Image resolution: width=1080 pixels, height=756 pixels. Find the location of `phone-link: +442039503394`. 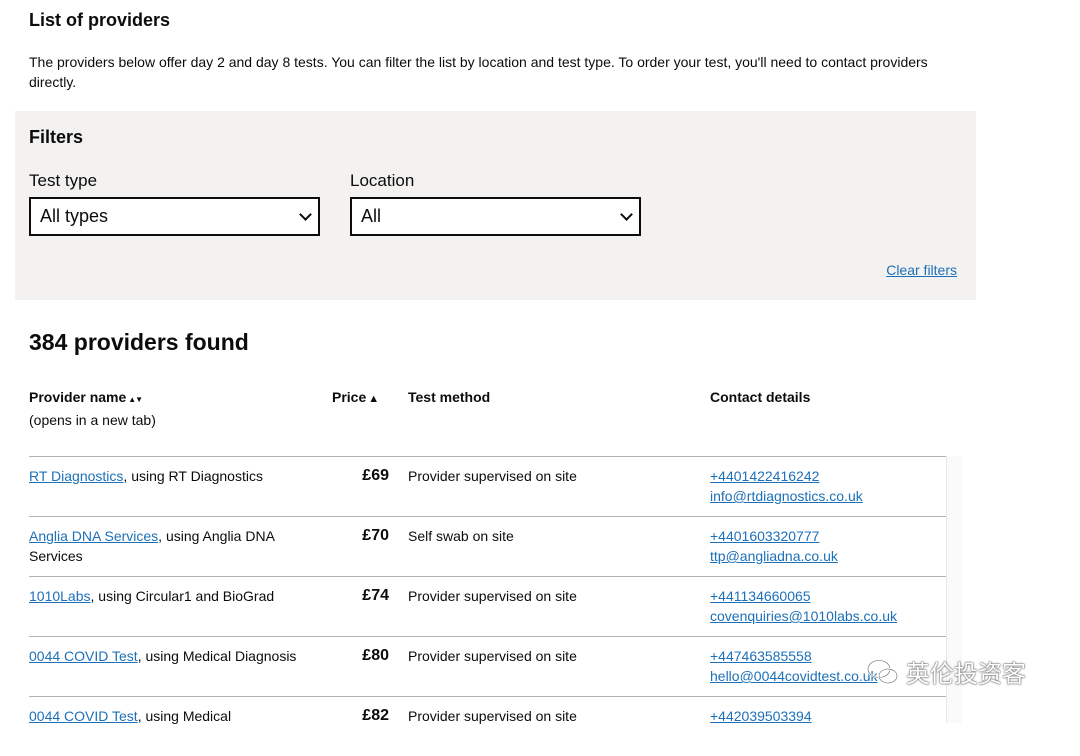

phone-link: +442039503394 is located at coordinates (827, 716).